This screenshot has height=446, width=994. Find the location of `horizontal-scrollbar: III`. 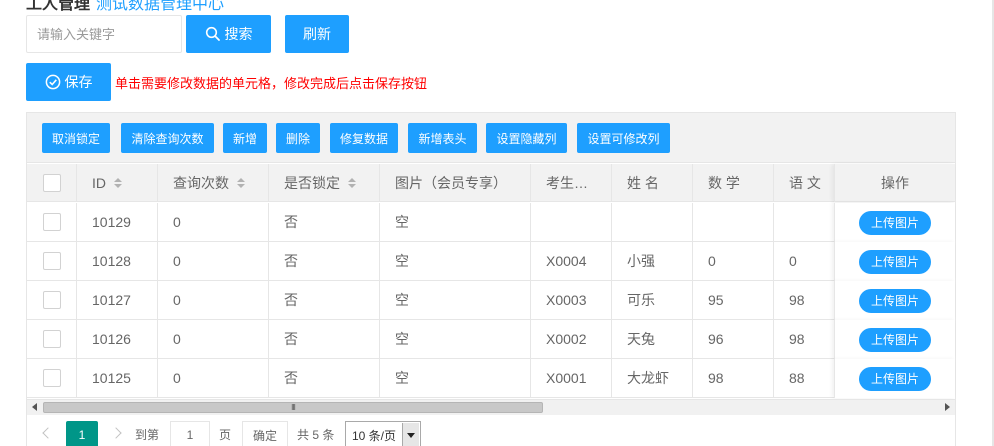

horizontal-scrollbar: III is located at coordinates (491, 407).